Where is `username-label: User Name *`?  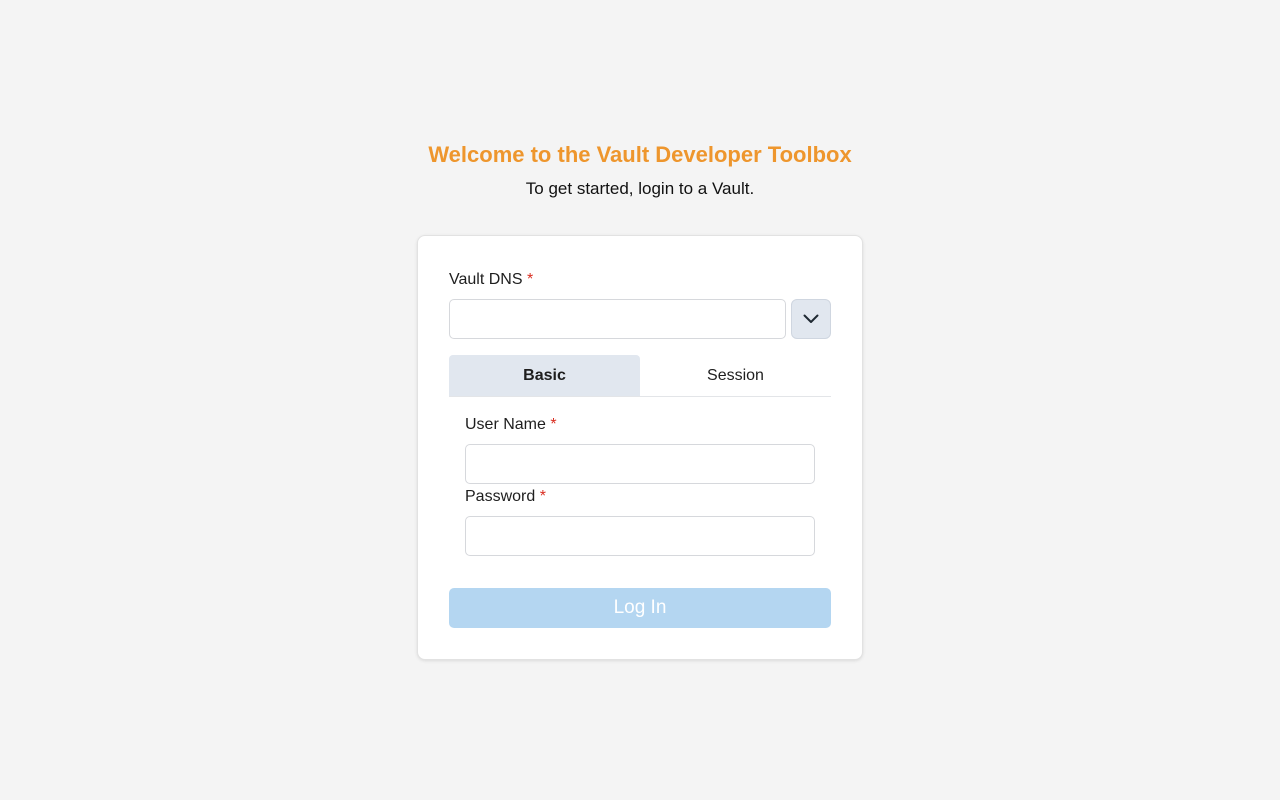
username-label: User Name * is located at coordinates (511, 425).